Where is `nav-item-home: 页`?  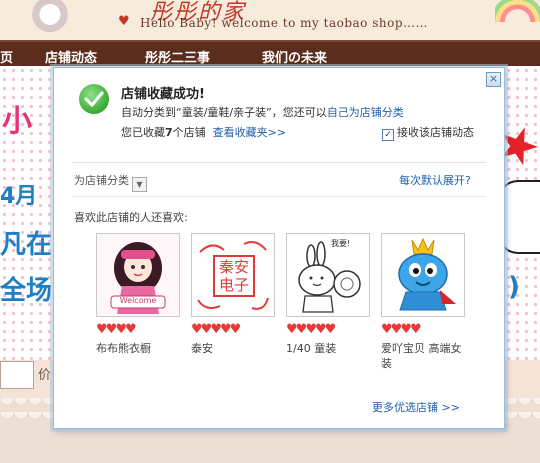 nav-item-home: 页 is located at coordinates (6, 56).